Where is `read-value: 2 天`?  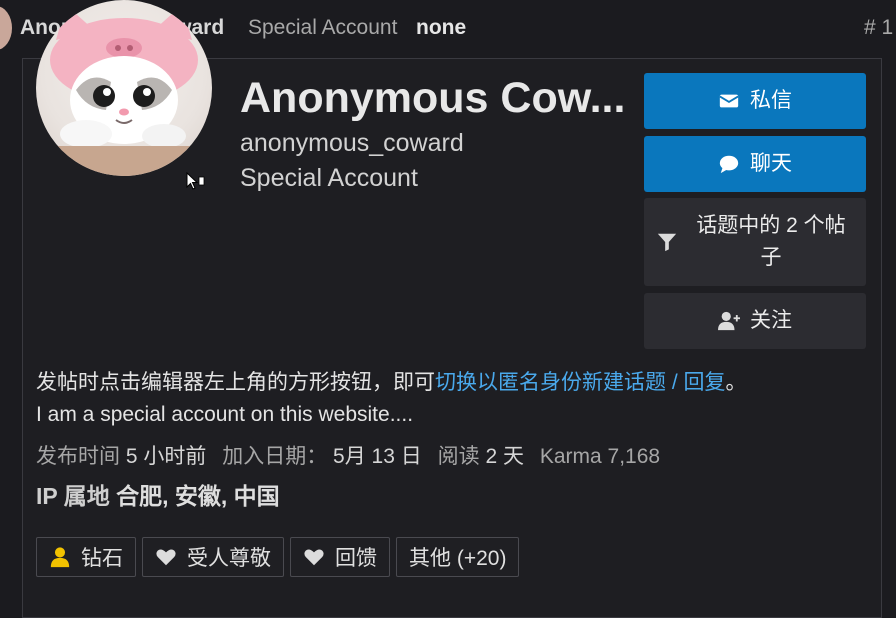 read-value: 2 天 is located at coordinates (504, 456).